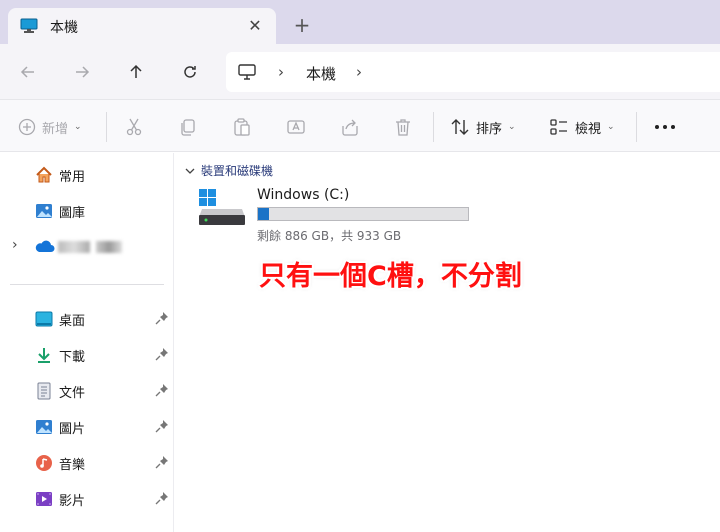  I want to click on sidebar-item-label: 圖庫, so click(72, 213).